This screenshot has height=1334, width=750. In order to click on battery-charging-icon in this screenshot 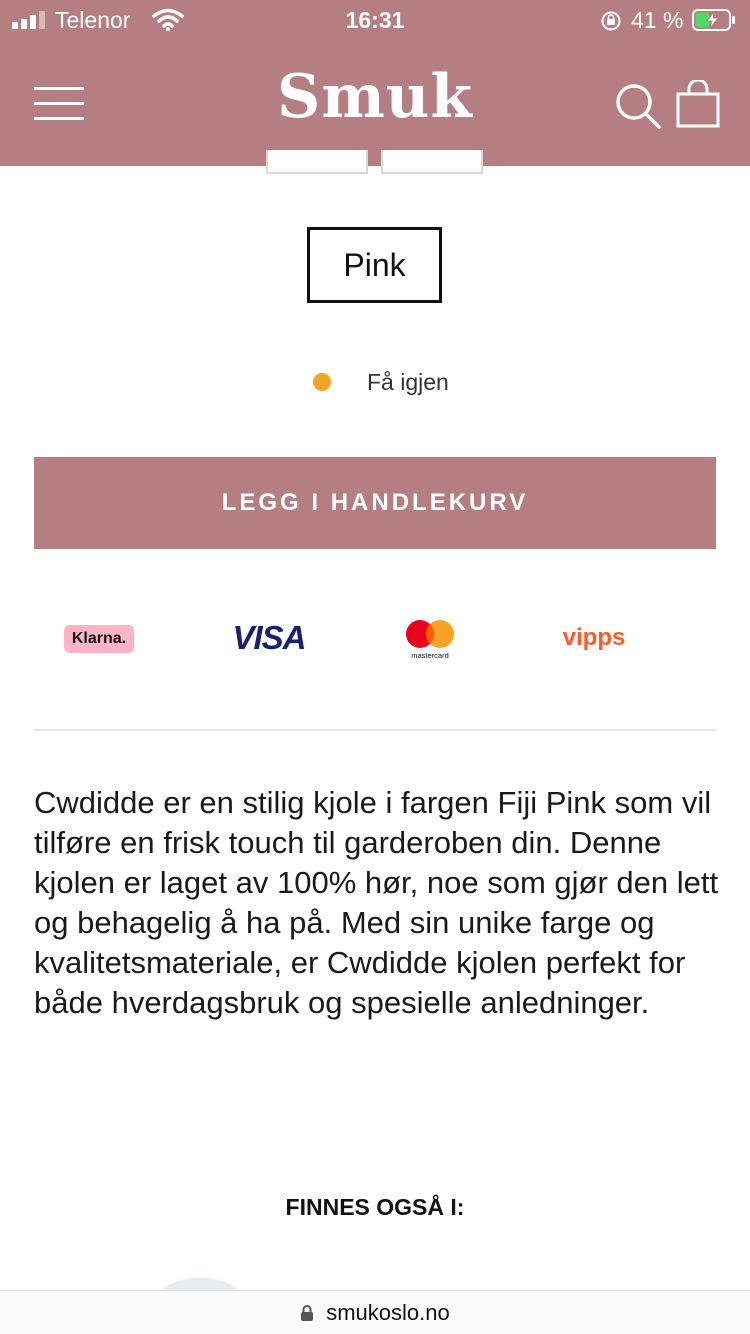, I will do `click(713, 20)`.